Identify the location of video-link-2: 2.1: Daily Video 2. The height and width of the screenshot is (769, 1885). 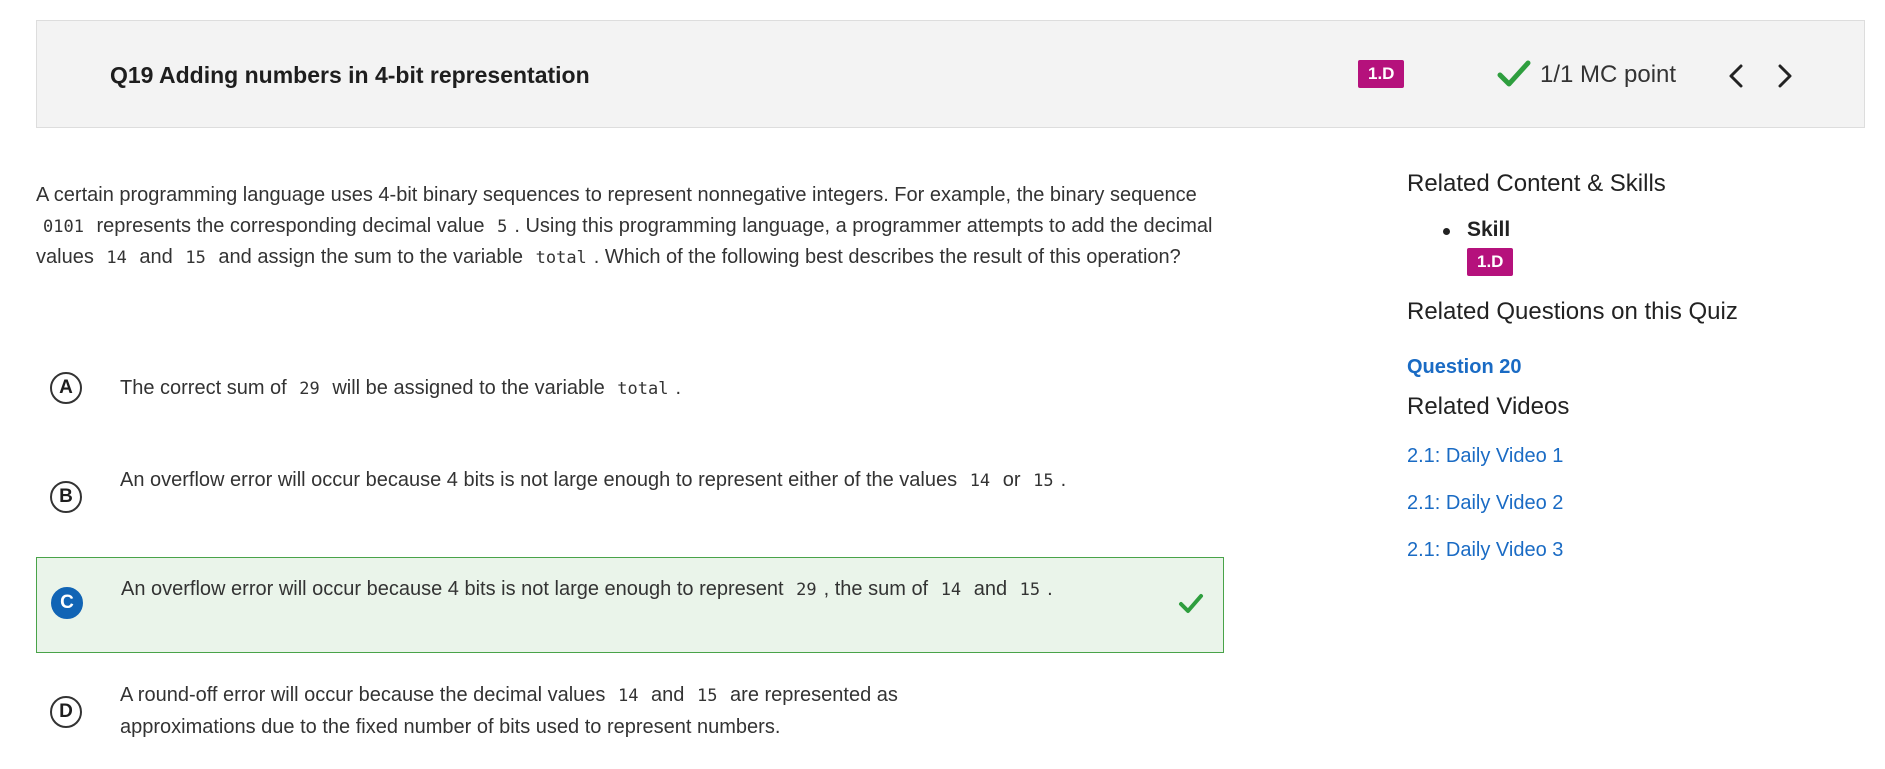
(1627, 503).